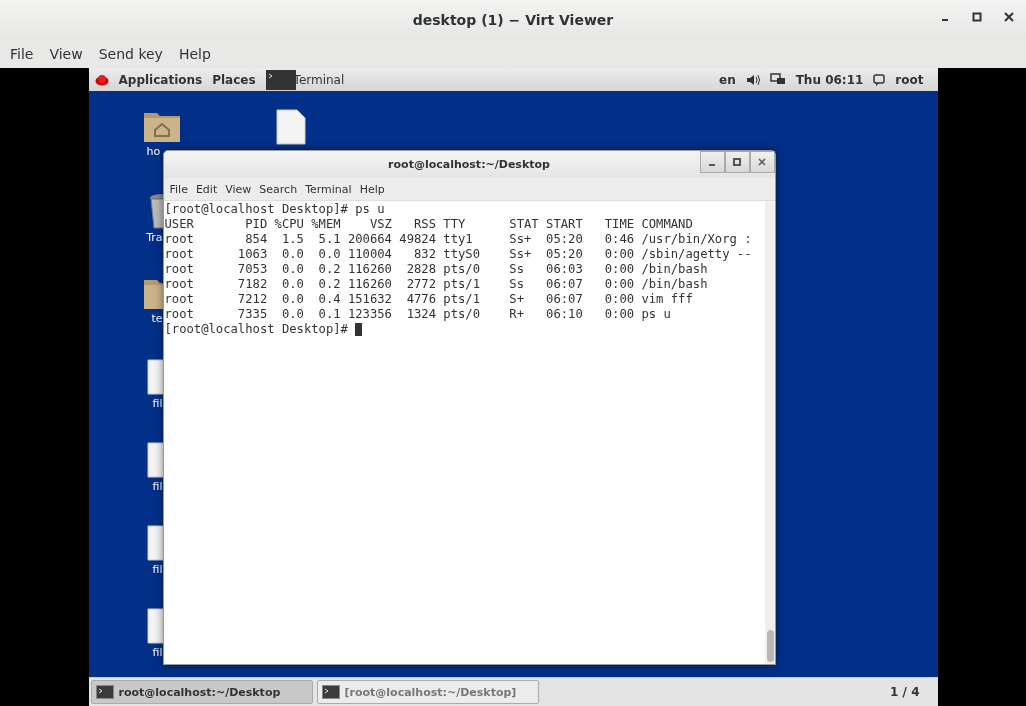  I want to click on scroll-thumb, so click(770, 646).